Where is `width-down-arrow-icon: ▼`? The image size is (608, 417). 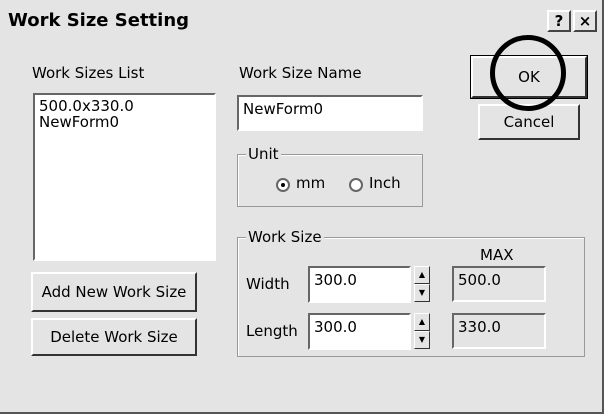 width-down-arrow-icon: ▼ is located at coordinates (422, 293).